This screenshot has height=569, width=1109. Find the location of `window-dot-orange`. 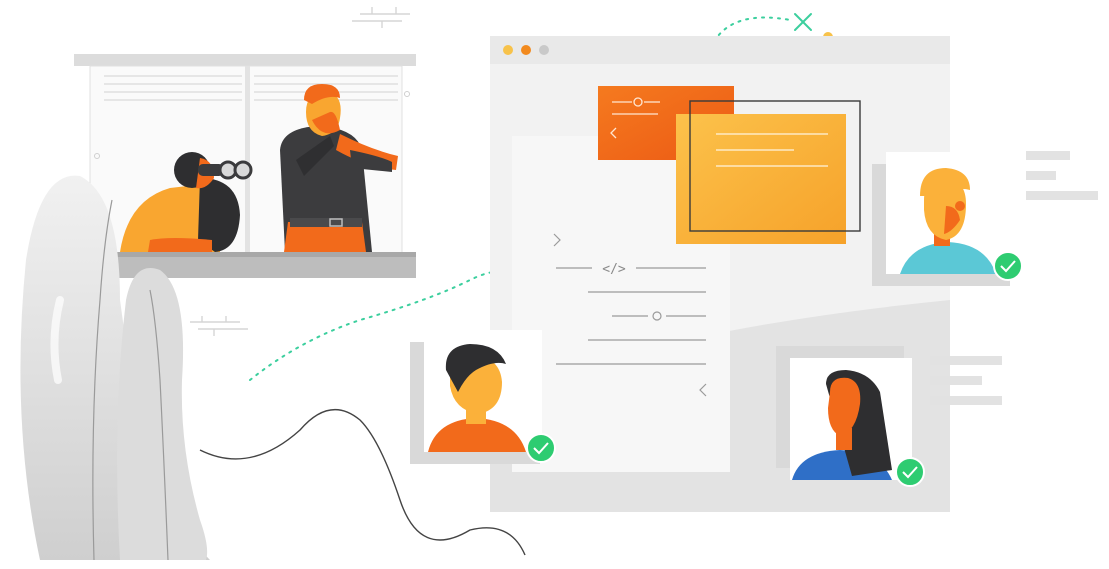

window-dot-orange is located at coordinates (526, 50).